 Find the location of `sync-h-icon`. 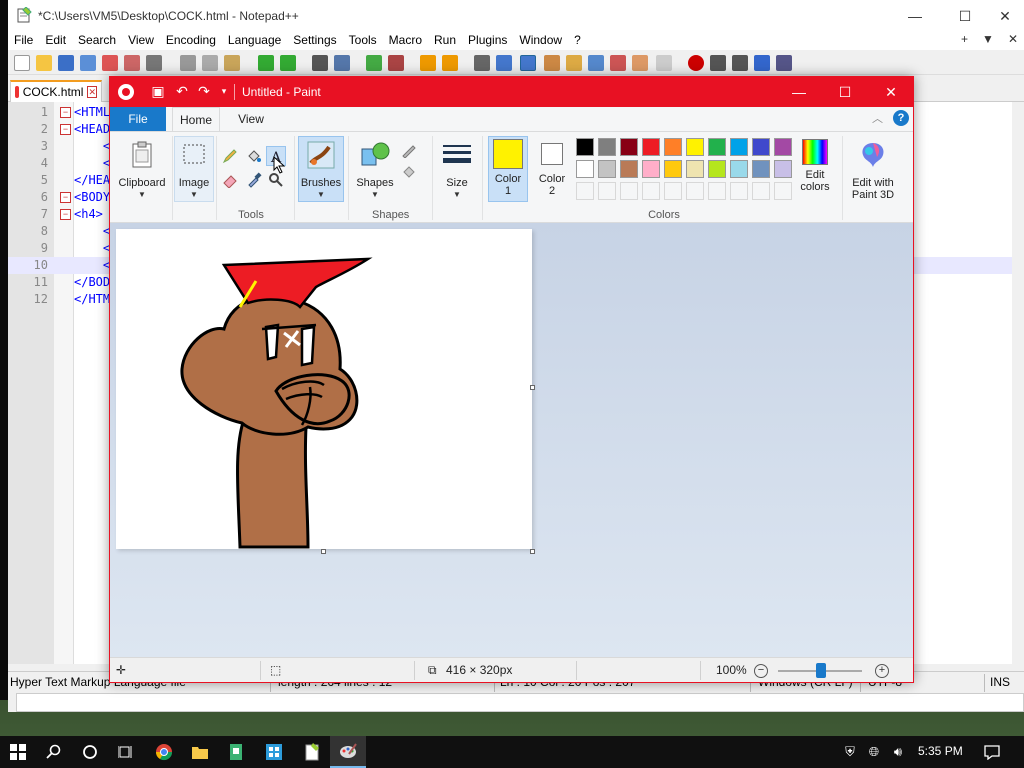

sync-h-icon is located at coordinates (450, 63).